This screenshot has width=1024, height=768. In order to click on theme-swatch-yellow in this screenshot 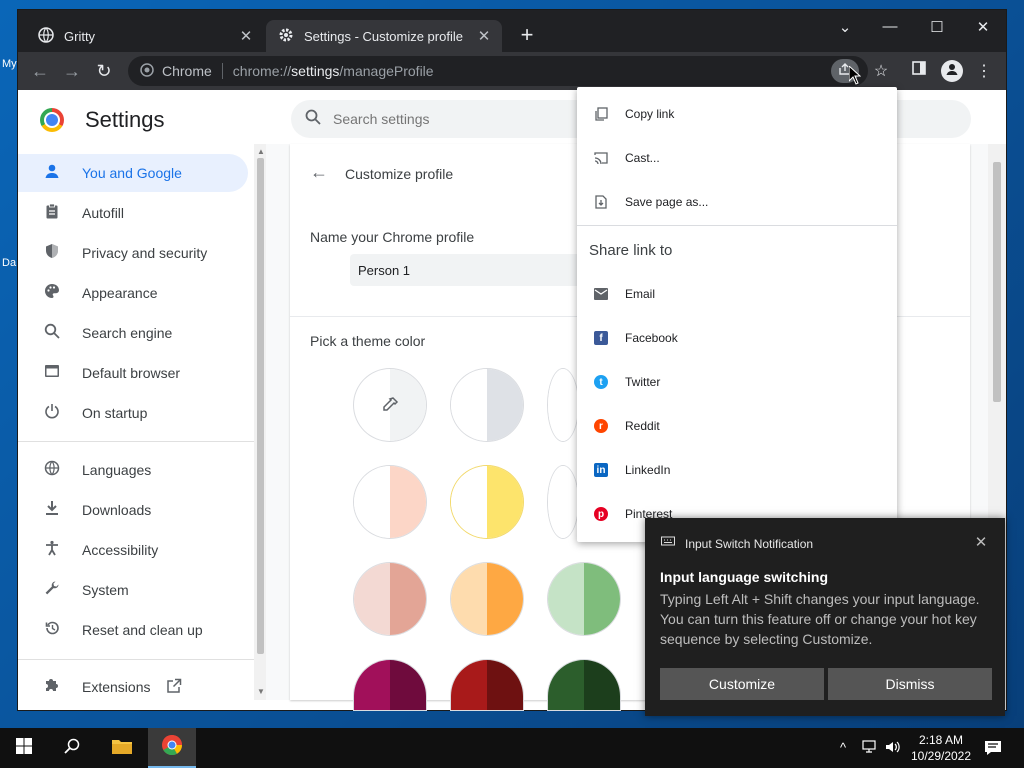, I will do `click(487, 502)`.